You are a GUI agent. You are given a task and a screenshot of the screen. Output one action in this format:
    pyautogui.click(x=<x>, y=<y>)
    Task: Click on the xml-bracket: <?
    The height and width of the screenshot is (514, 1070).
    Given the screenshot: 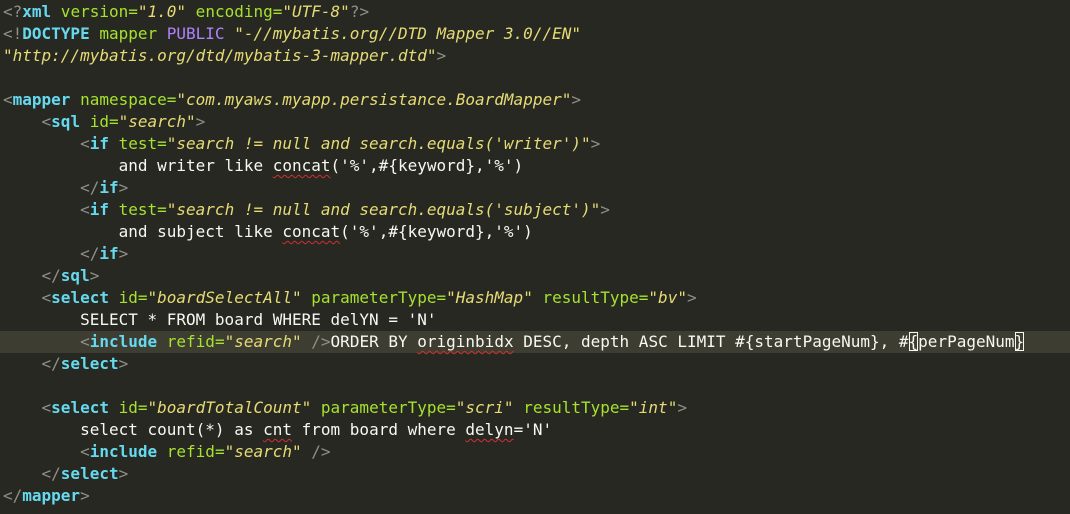 What is the action you would take?
    pyautogui.click(x=13, y=11)
    